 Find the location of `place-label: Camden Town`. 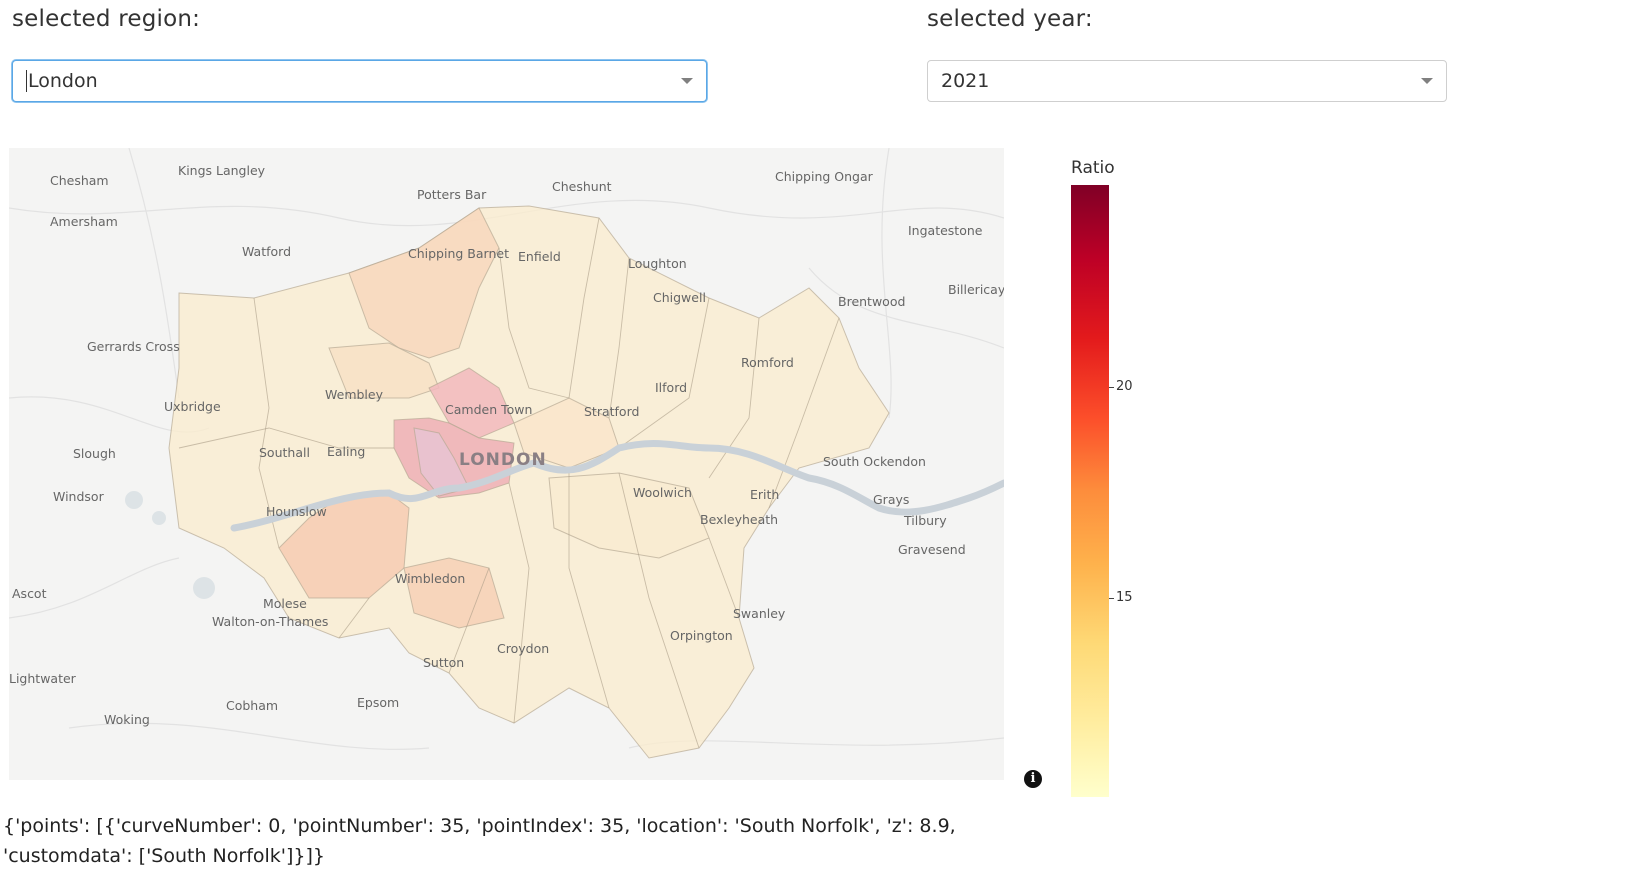

place-label: Camden Town is located at coordinates (488, 409).